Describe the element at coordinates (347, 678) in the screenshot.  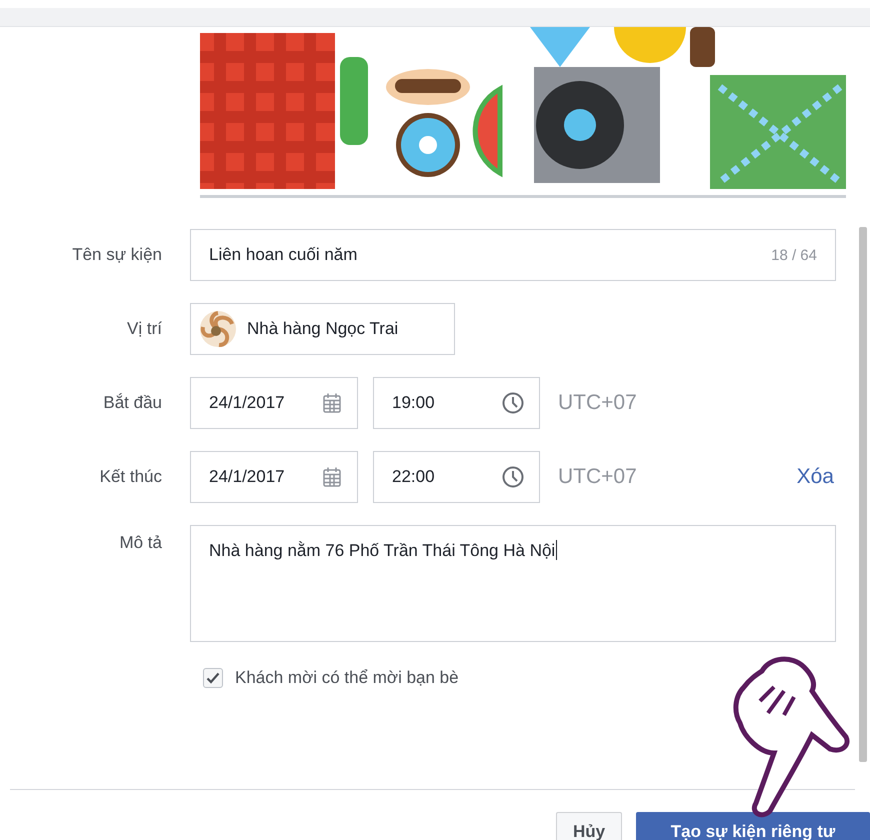
I see `checkbox-label: Khách mời có thể mời bạn bè` at that location.